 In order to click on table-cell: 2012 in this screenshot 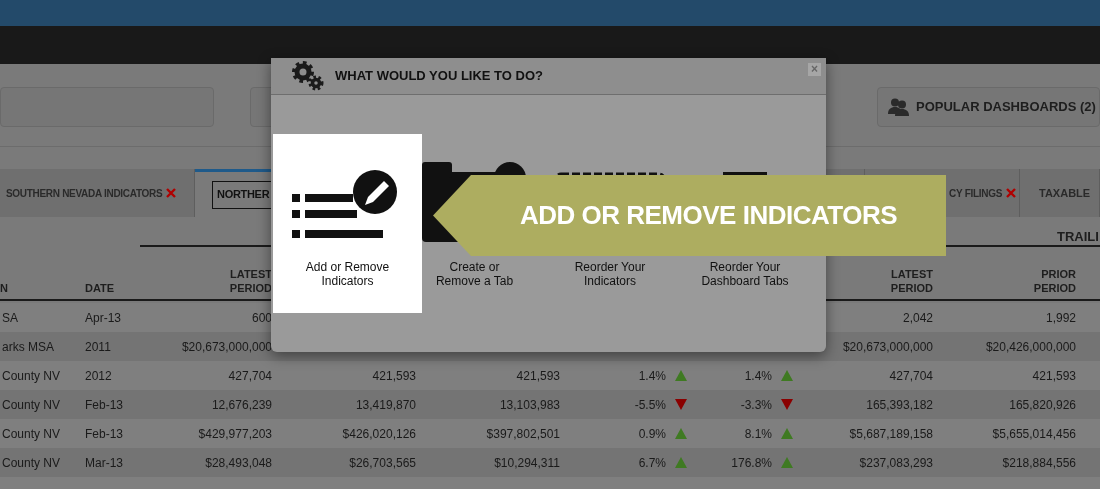, I will do `click(98, 375)`.